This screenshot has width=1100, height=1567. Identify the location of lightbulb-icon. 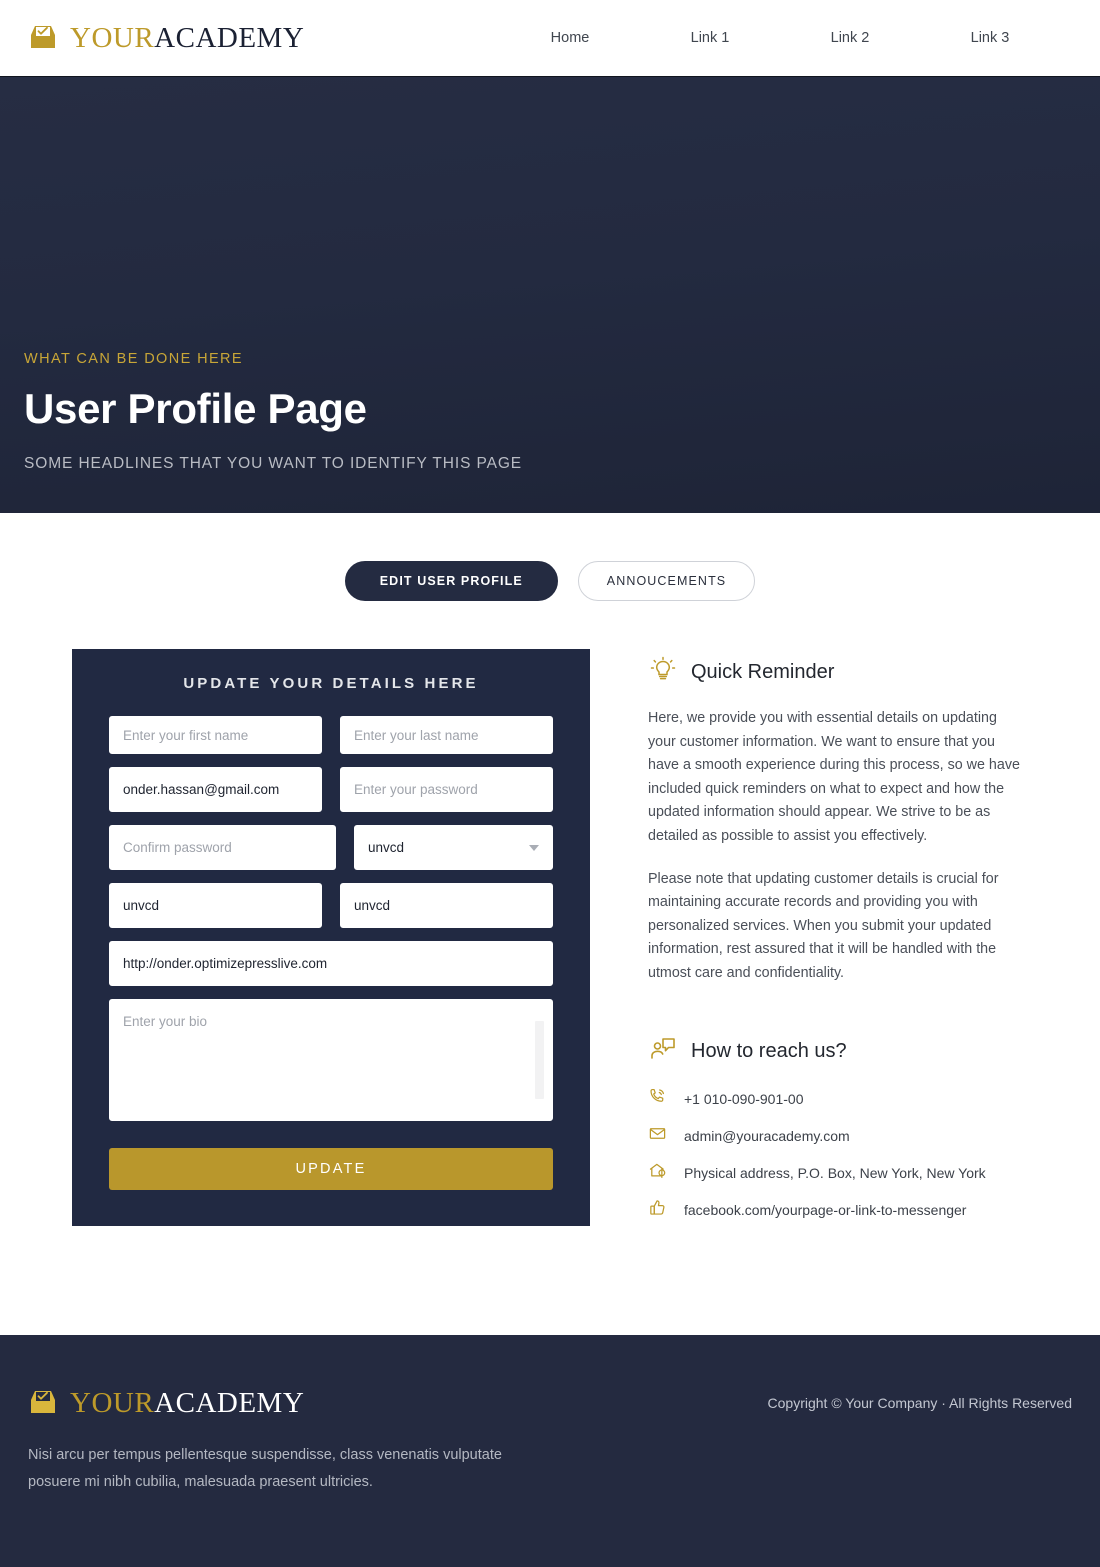
(663, 672).